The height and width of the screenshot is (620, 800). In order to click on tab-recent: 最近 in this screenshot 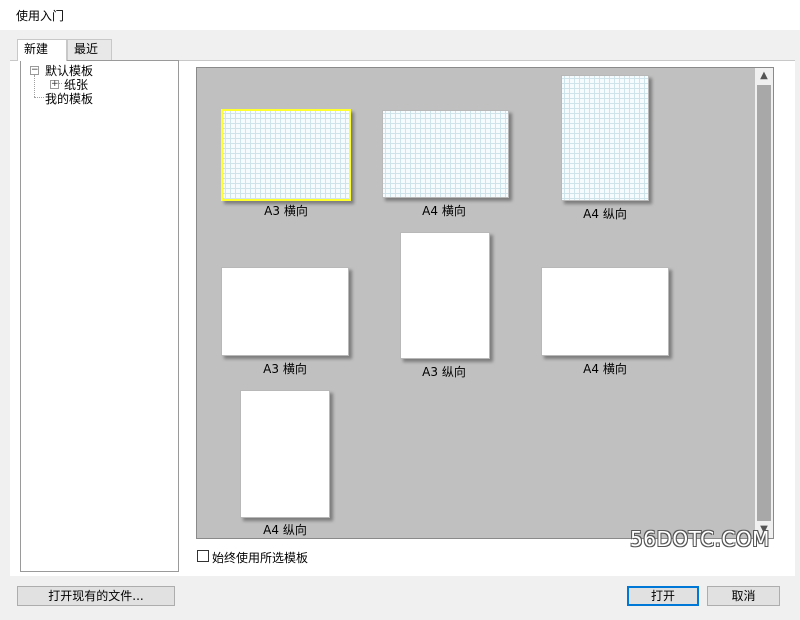, I will do `click(89, 49)`.